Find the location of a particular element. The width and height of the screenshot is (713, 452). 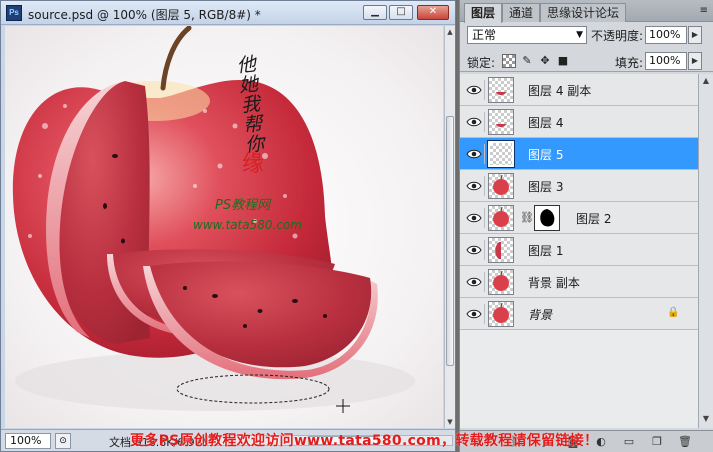

status-menu-icon: ⊙ is located at coordinates (63, 441).